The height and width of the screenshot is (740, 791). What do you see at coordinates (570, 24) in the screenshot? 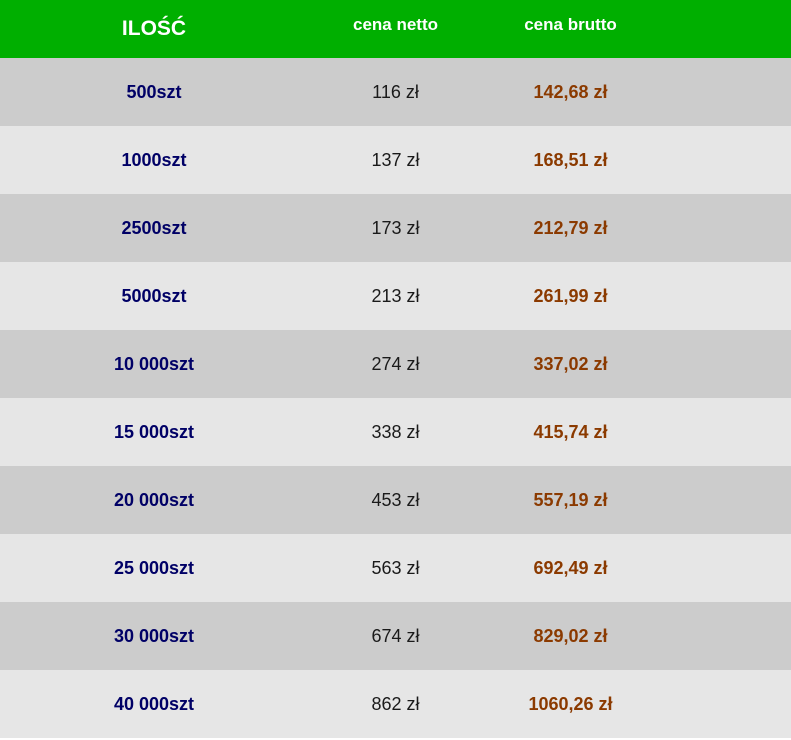
I see `header-gross-price: cena brutto` at bounding box center [570, 24].